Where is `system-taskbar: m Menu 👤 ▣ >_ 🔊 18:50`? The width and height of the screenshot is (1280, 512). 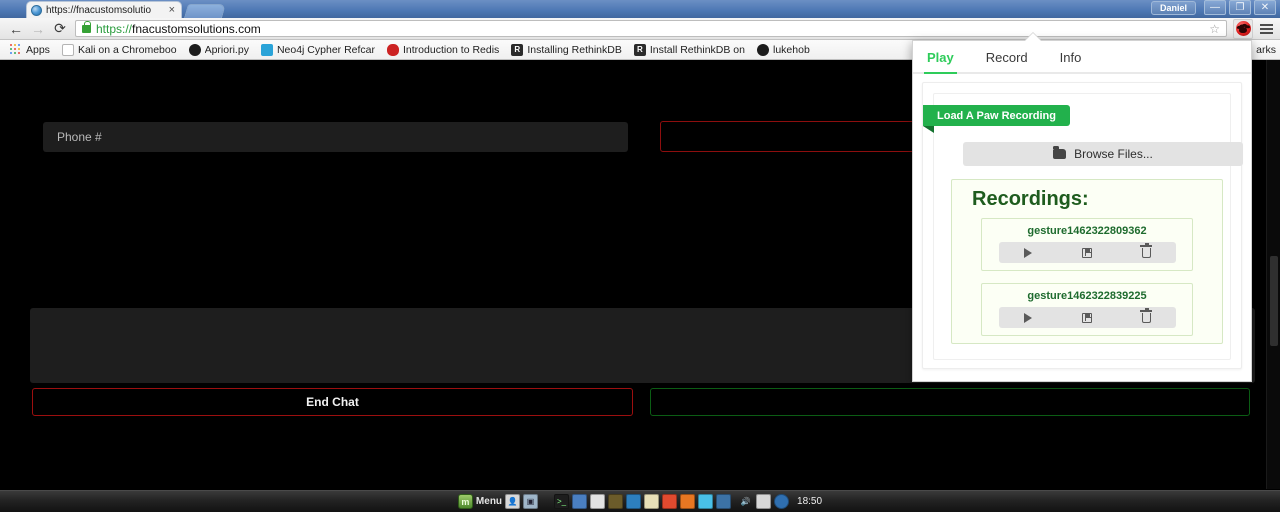
system-taskbar: m Menu 👤 ▣ >_ 🔊 18:50 is located at coordinates (640, 501).